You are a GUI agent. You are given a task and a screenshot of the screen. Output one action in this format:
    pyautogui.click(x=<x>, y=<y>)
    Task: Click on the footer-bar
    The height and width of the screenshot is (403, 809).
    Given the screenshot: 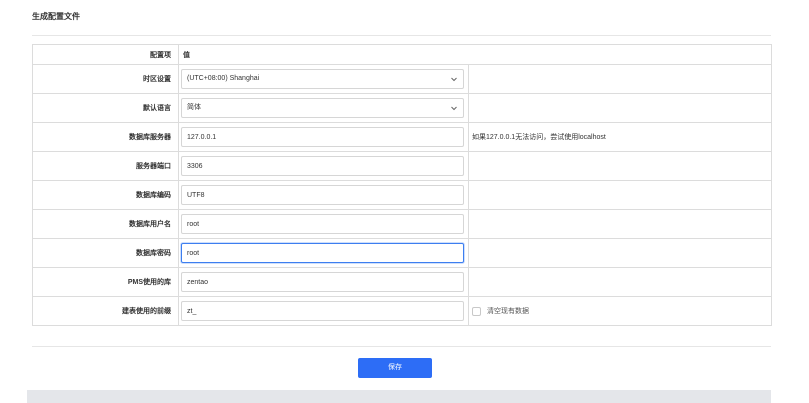 What is the action you would take?
    pyautogui.click(x=399, y=396)
    